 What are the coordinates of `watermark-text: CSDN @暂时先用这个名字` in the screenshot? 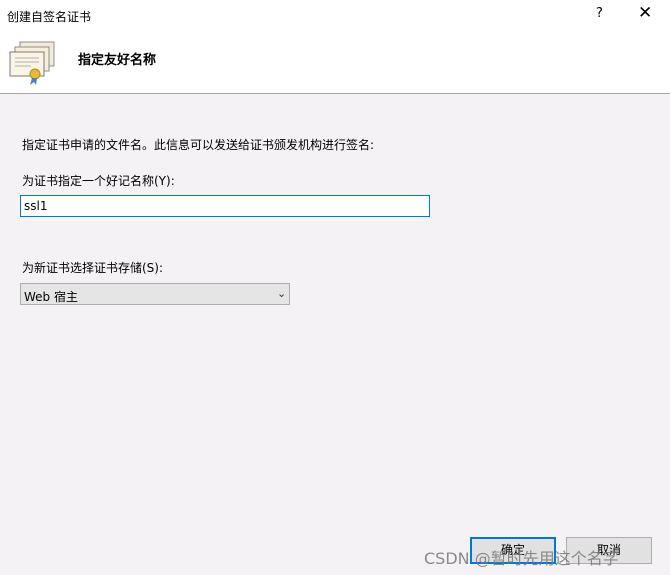 It's located at (521, 558).